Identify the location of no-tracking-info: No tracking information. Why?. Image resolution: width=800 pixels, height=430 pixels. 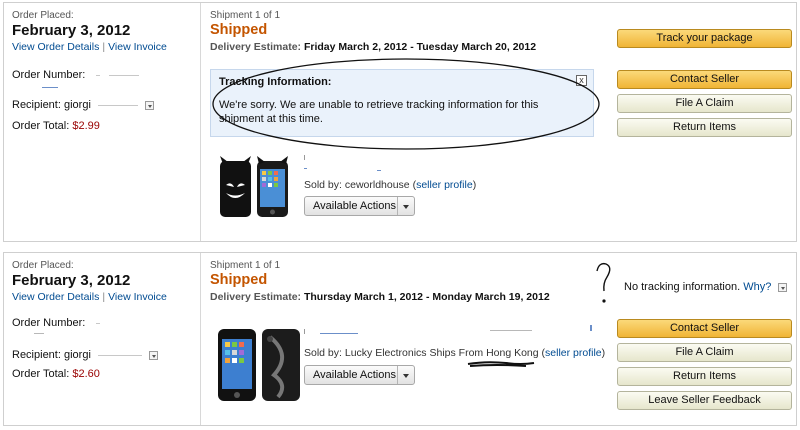
(706, 287).